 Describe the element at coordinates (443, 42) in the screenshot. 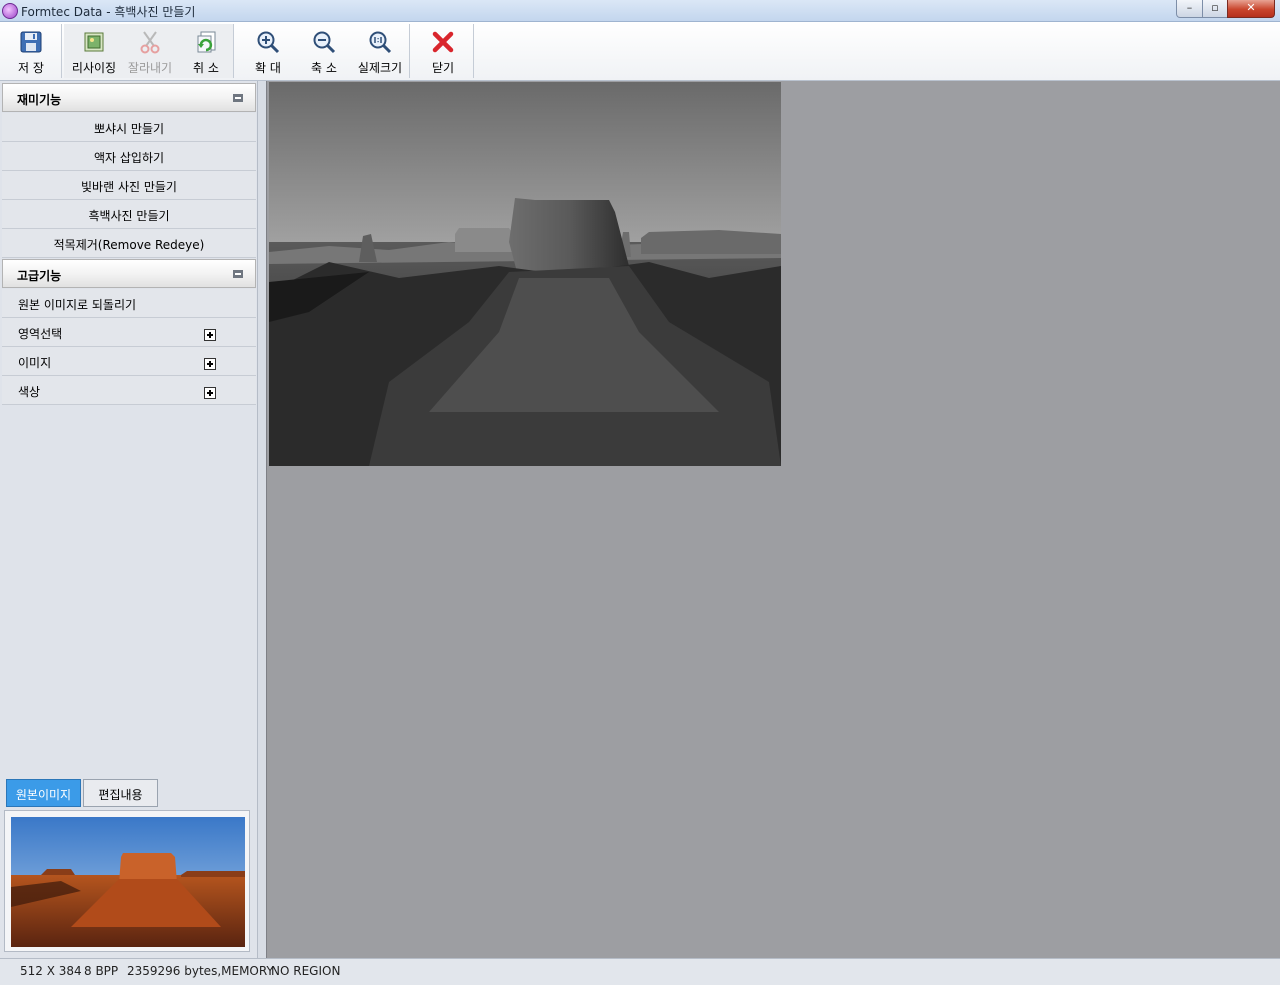

I see `red-x-icon` at that location.